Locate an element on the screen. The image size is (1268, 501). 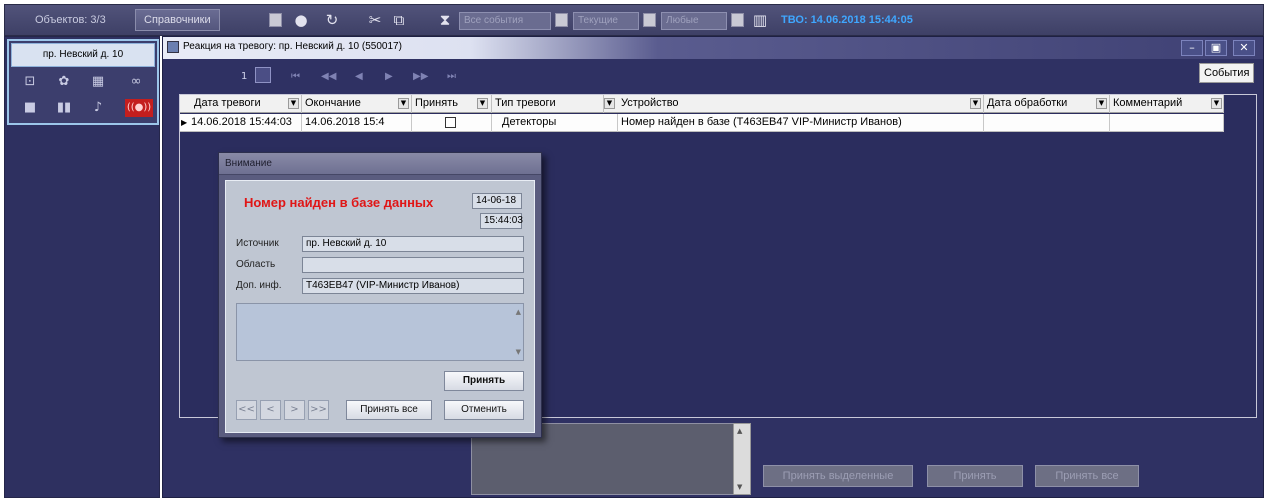
cell-alarm-type: Детекторы is located at coordinates (555, 123).